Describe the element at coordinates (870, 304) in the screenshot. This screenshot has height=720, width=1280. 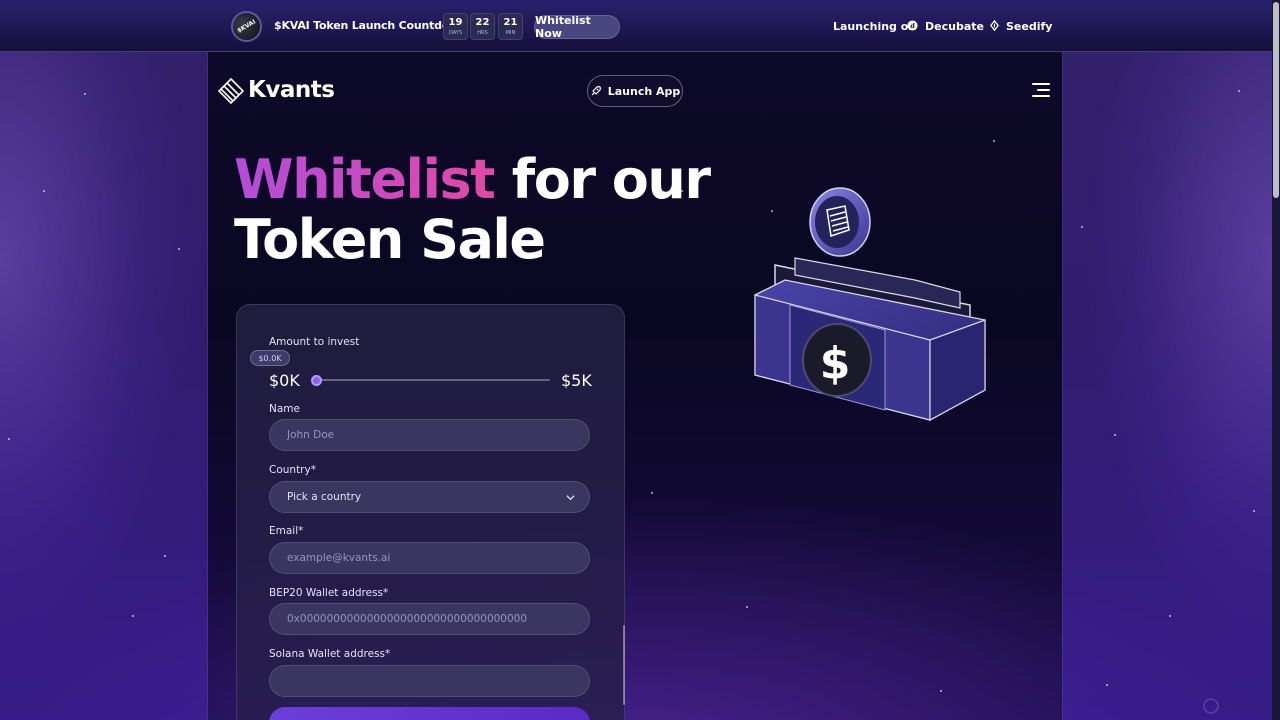
I see `wallet-coin-illustration: $` at that location.